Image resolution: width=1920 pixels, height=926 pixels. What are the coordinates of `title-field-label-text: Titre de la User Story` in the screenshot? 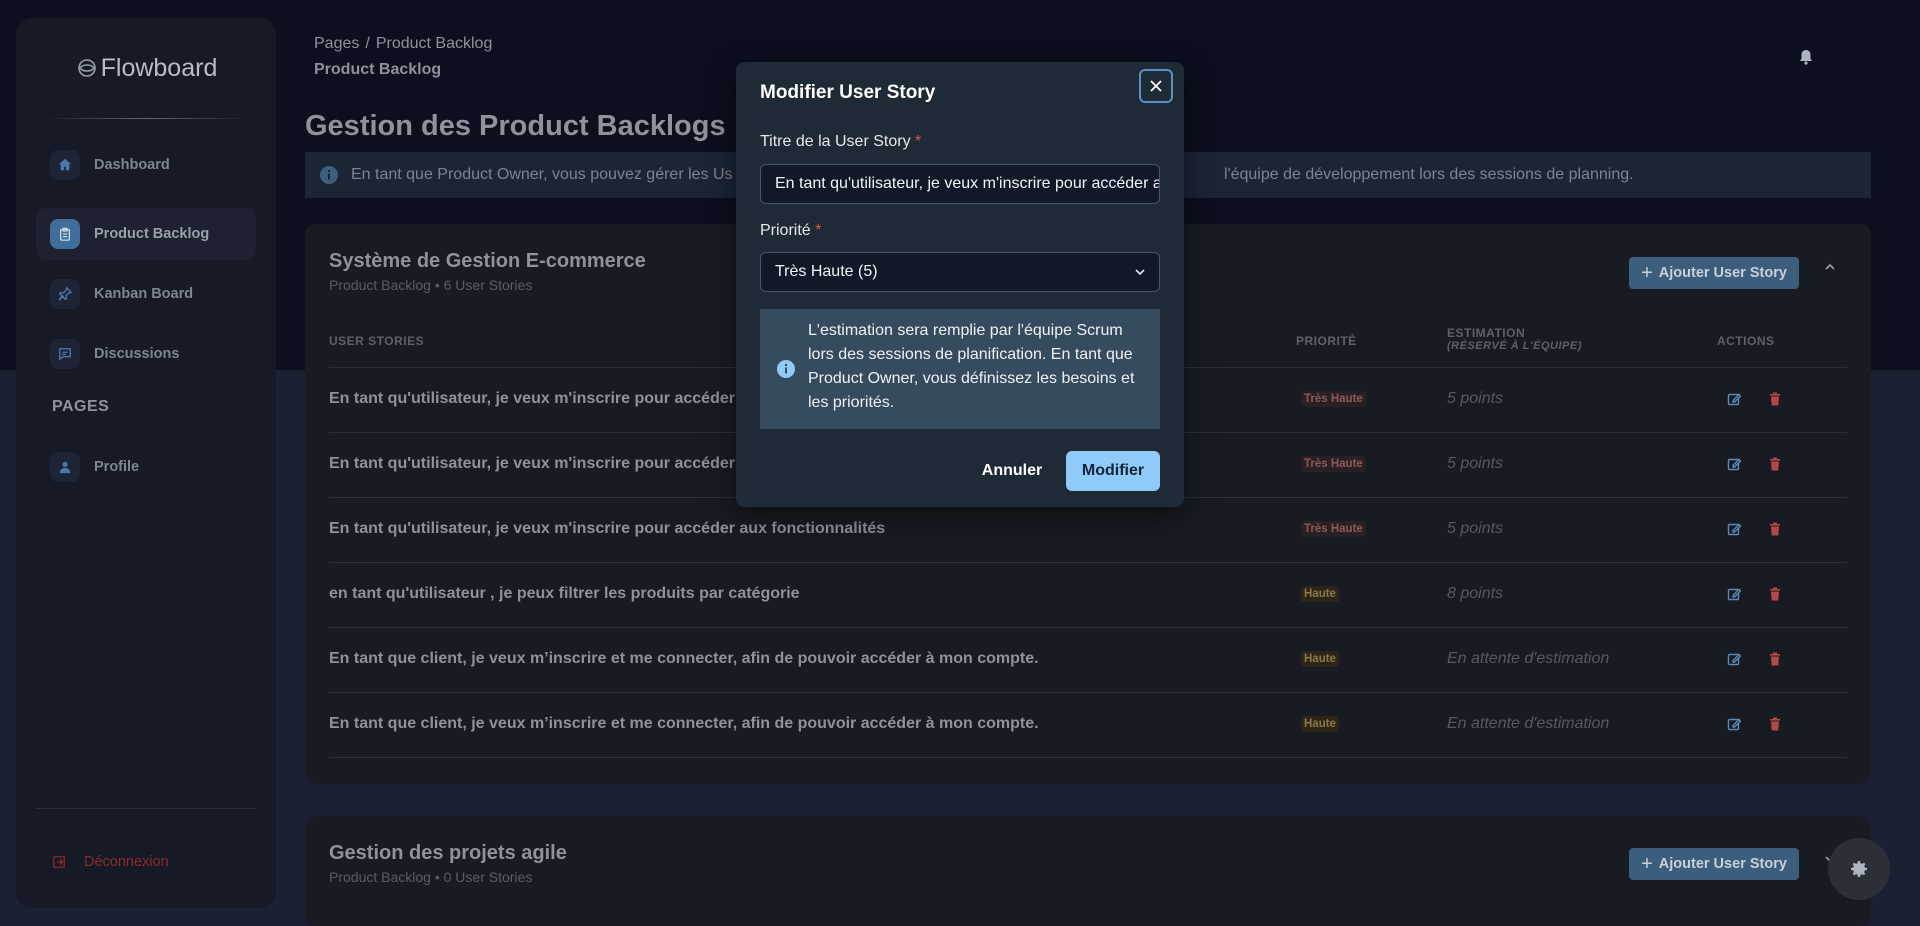 It's located at (835, 141).